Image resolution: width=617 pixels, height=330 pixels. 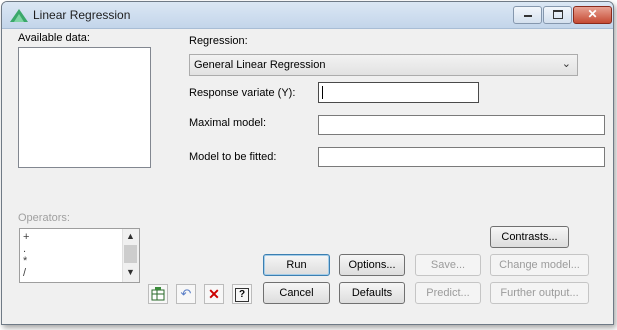 I want to click on regression-label: Regression:, so click(x=218, y=41).